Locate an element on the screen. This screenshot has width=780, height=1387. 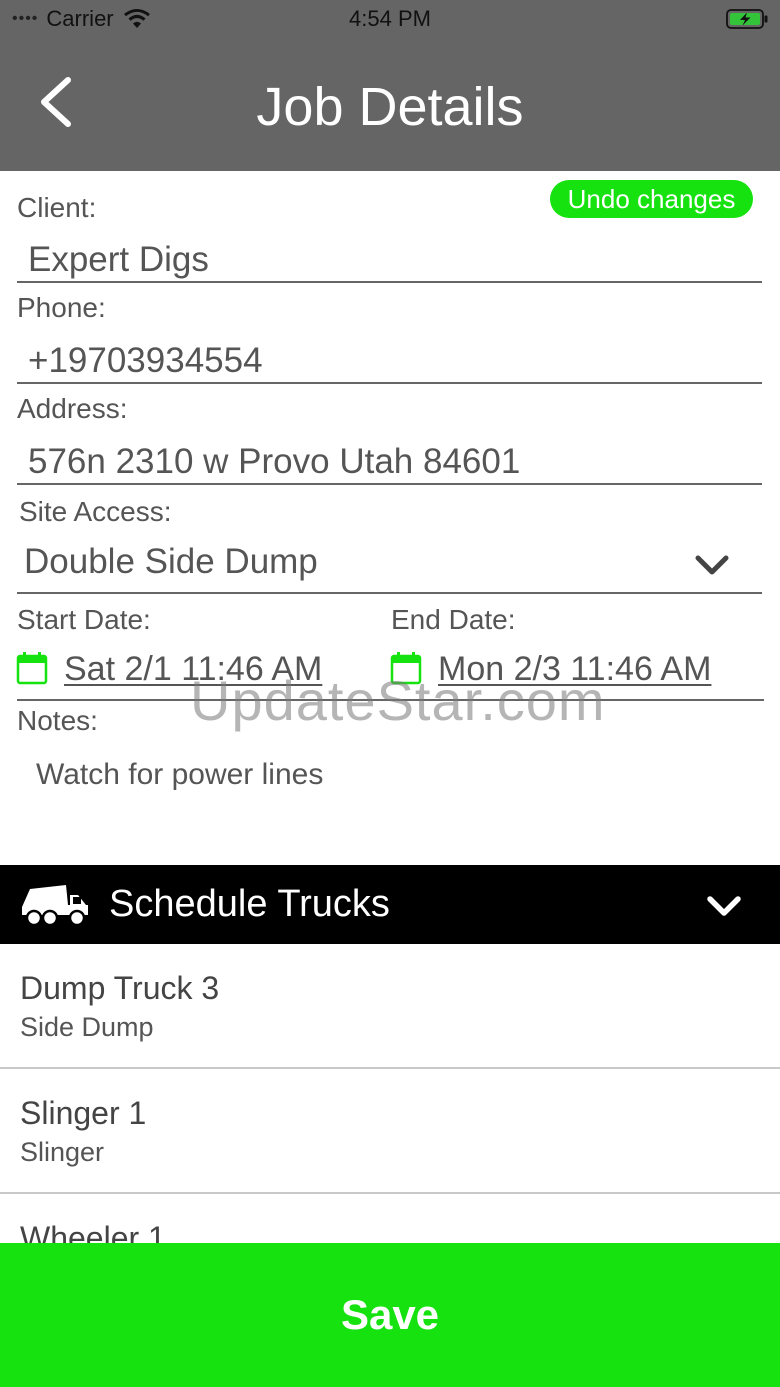
site-access-label: Site Access: is located at coordinates (95, 511).